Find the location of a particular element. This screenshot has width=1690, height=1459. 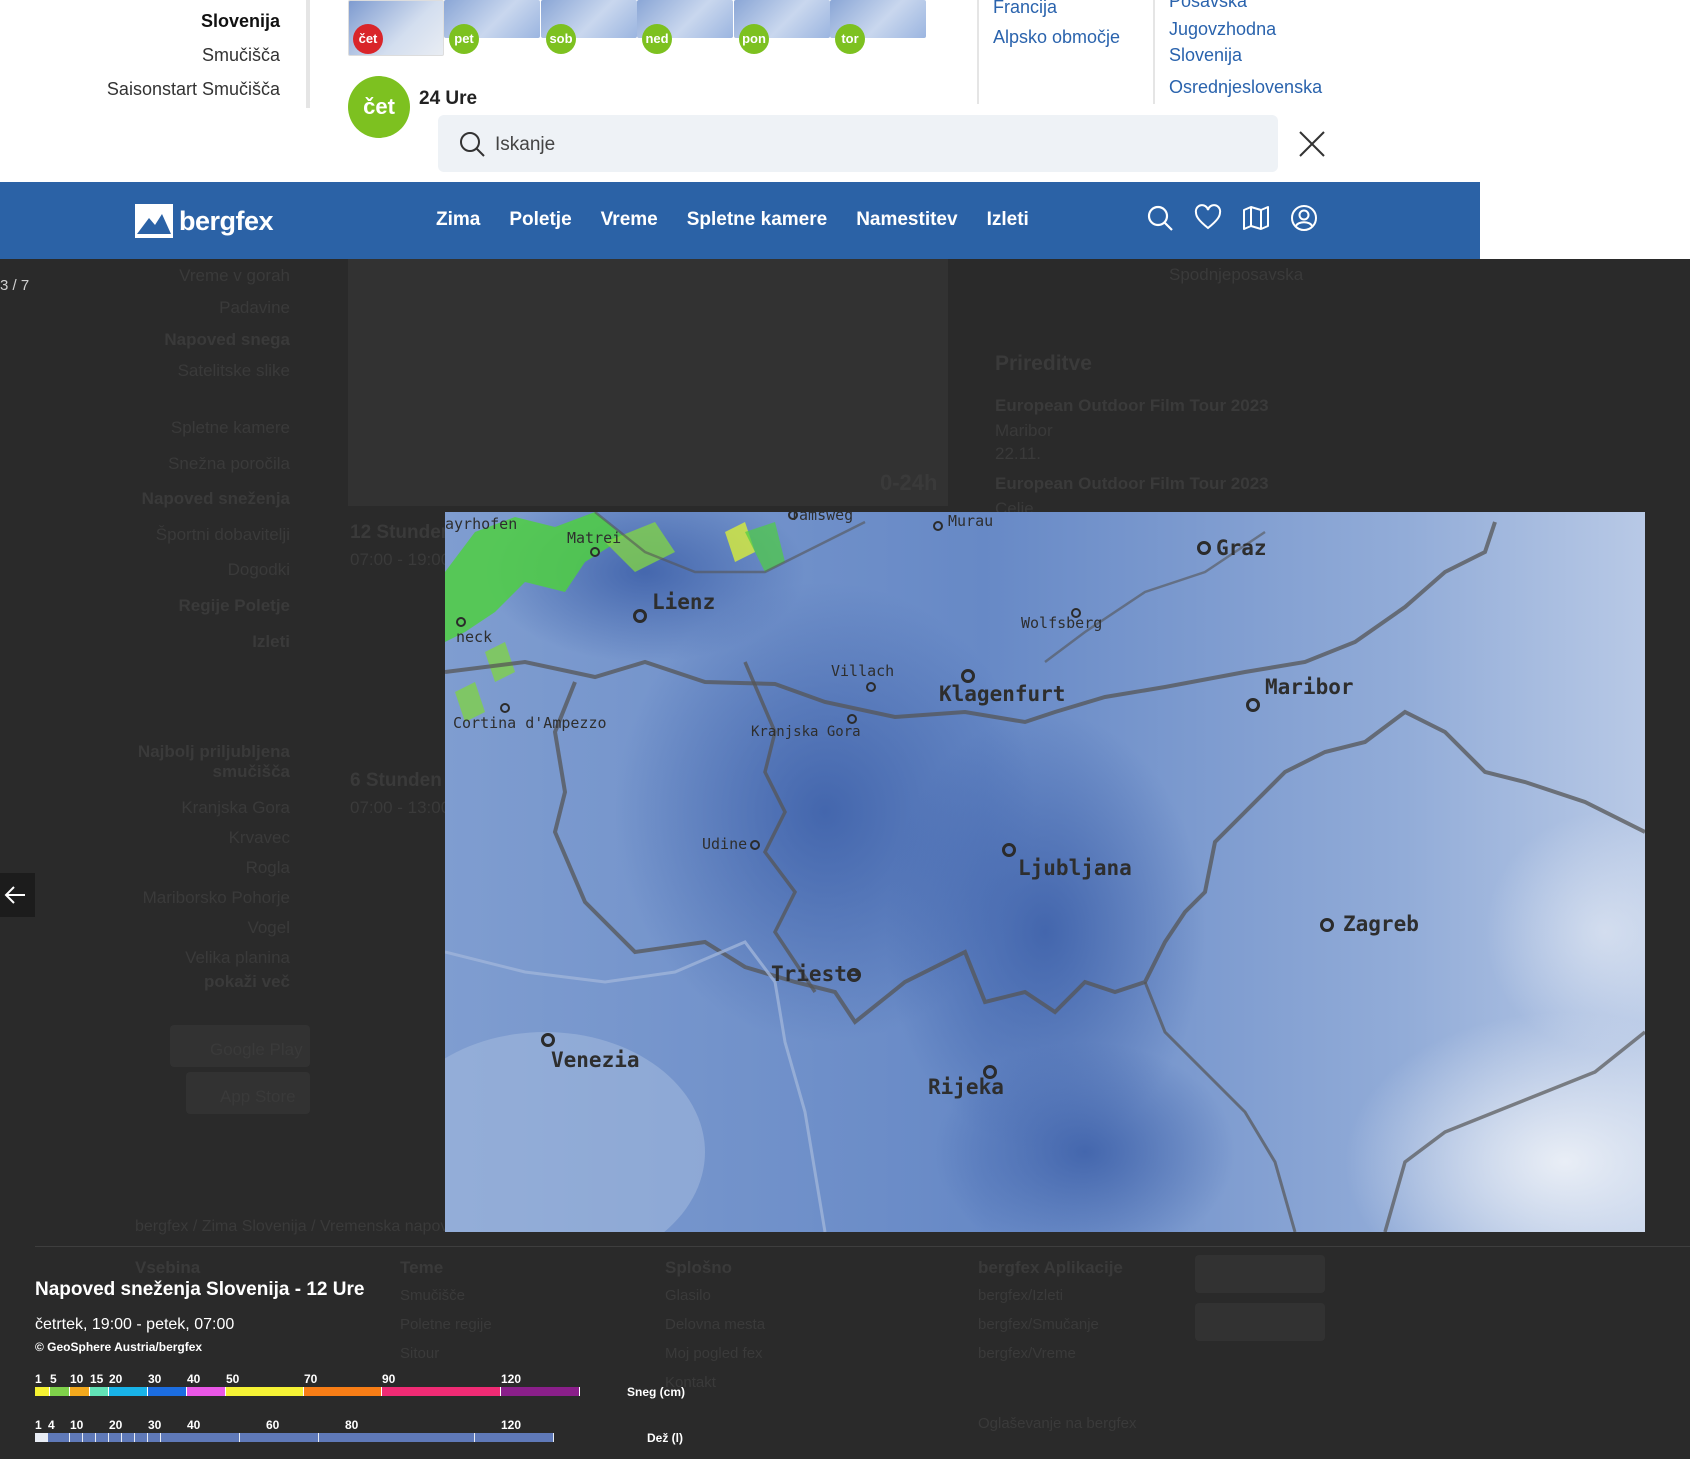

region-link-francija: Francija is located at coordinates (1025, 10).